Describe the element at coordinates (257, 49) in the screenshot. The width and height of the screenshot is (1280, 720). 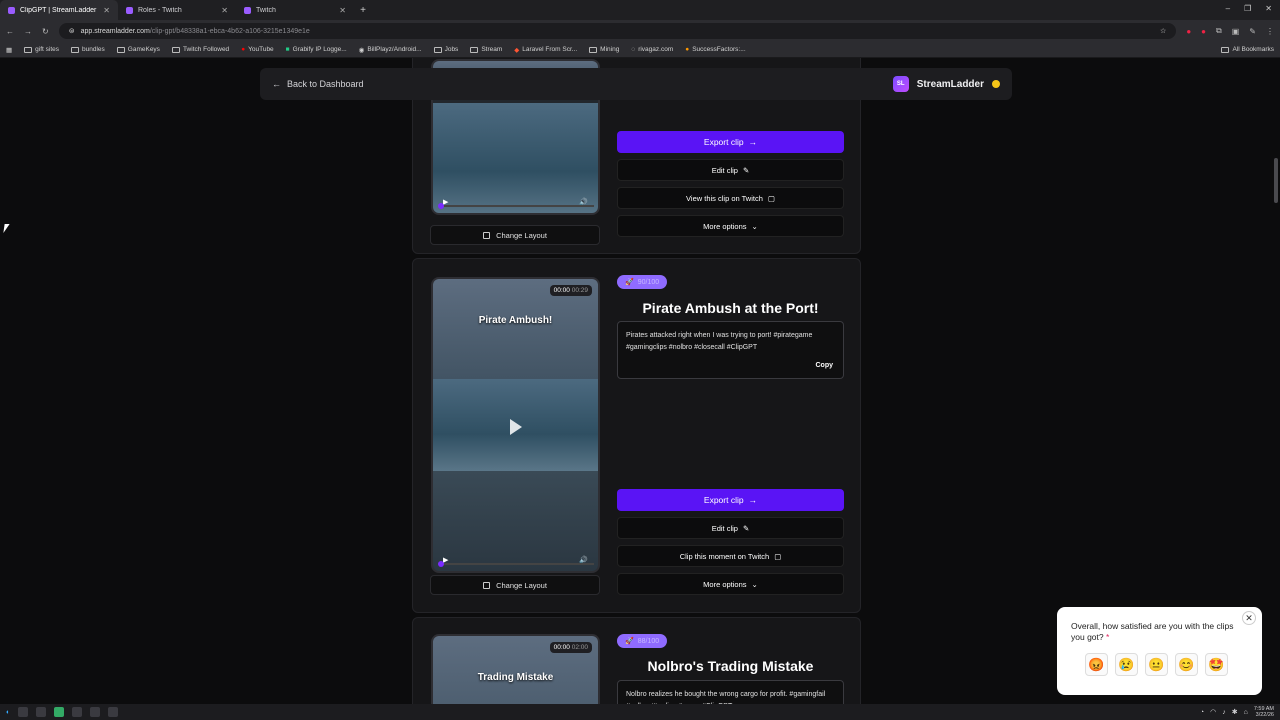
I see `bookmark-item: ● YouTube` at that location.